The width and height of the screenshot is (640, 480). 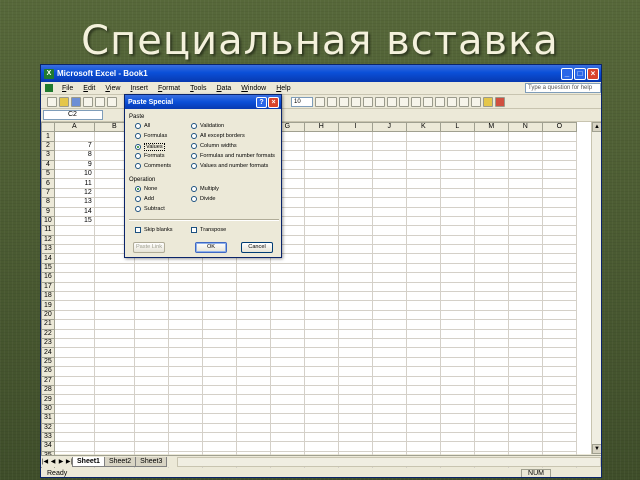 I want to click on row-header: 8, so click(x=48, y=202).